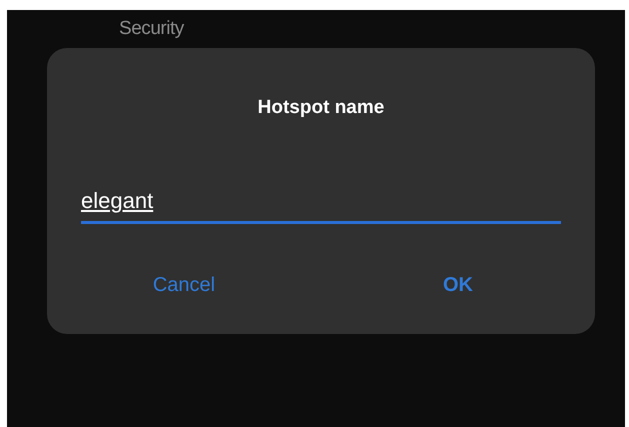 This screenshot has width=629, height=427. Describe the element at coordinates (321, 204) in the screenshot. I see `text-field: elegant` at that location.